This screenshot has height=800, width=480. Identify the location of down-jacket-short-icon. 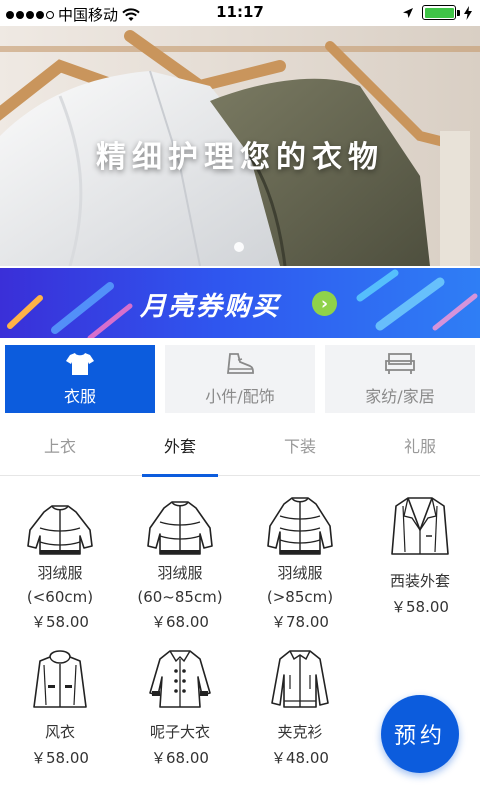
(60, 522).